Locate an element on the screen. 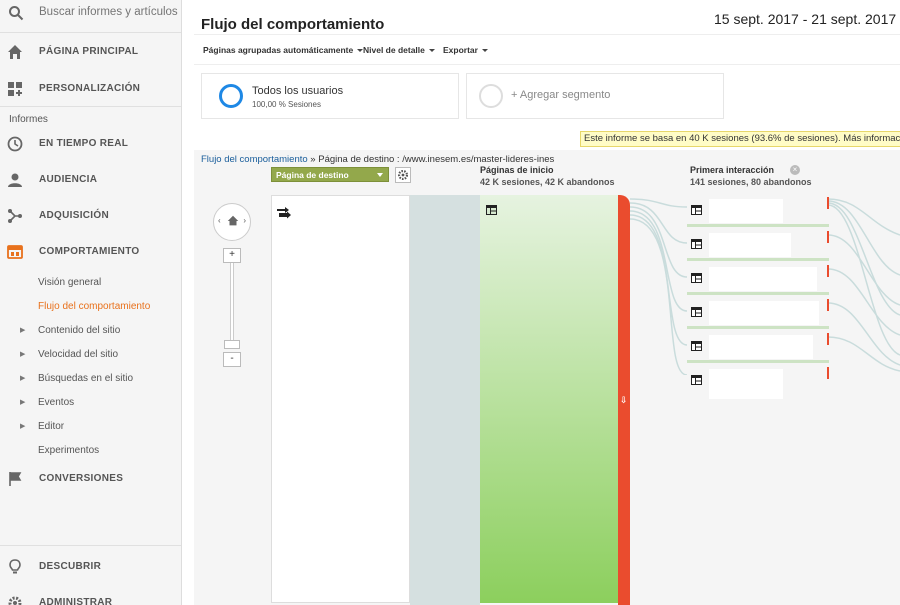  search-box: Buscar informes y artículos is located at coordinates (90, 14).